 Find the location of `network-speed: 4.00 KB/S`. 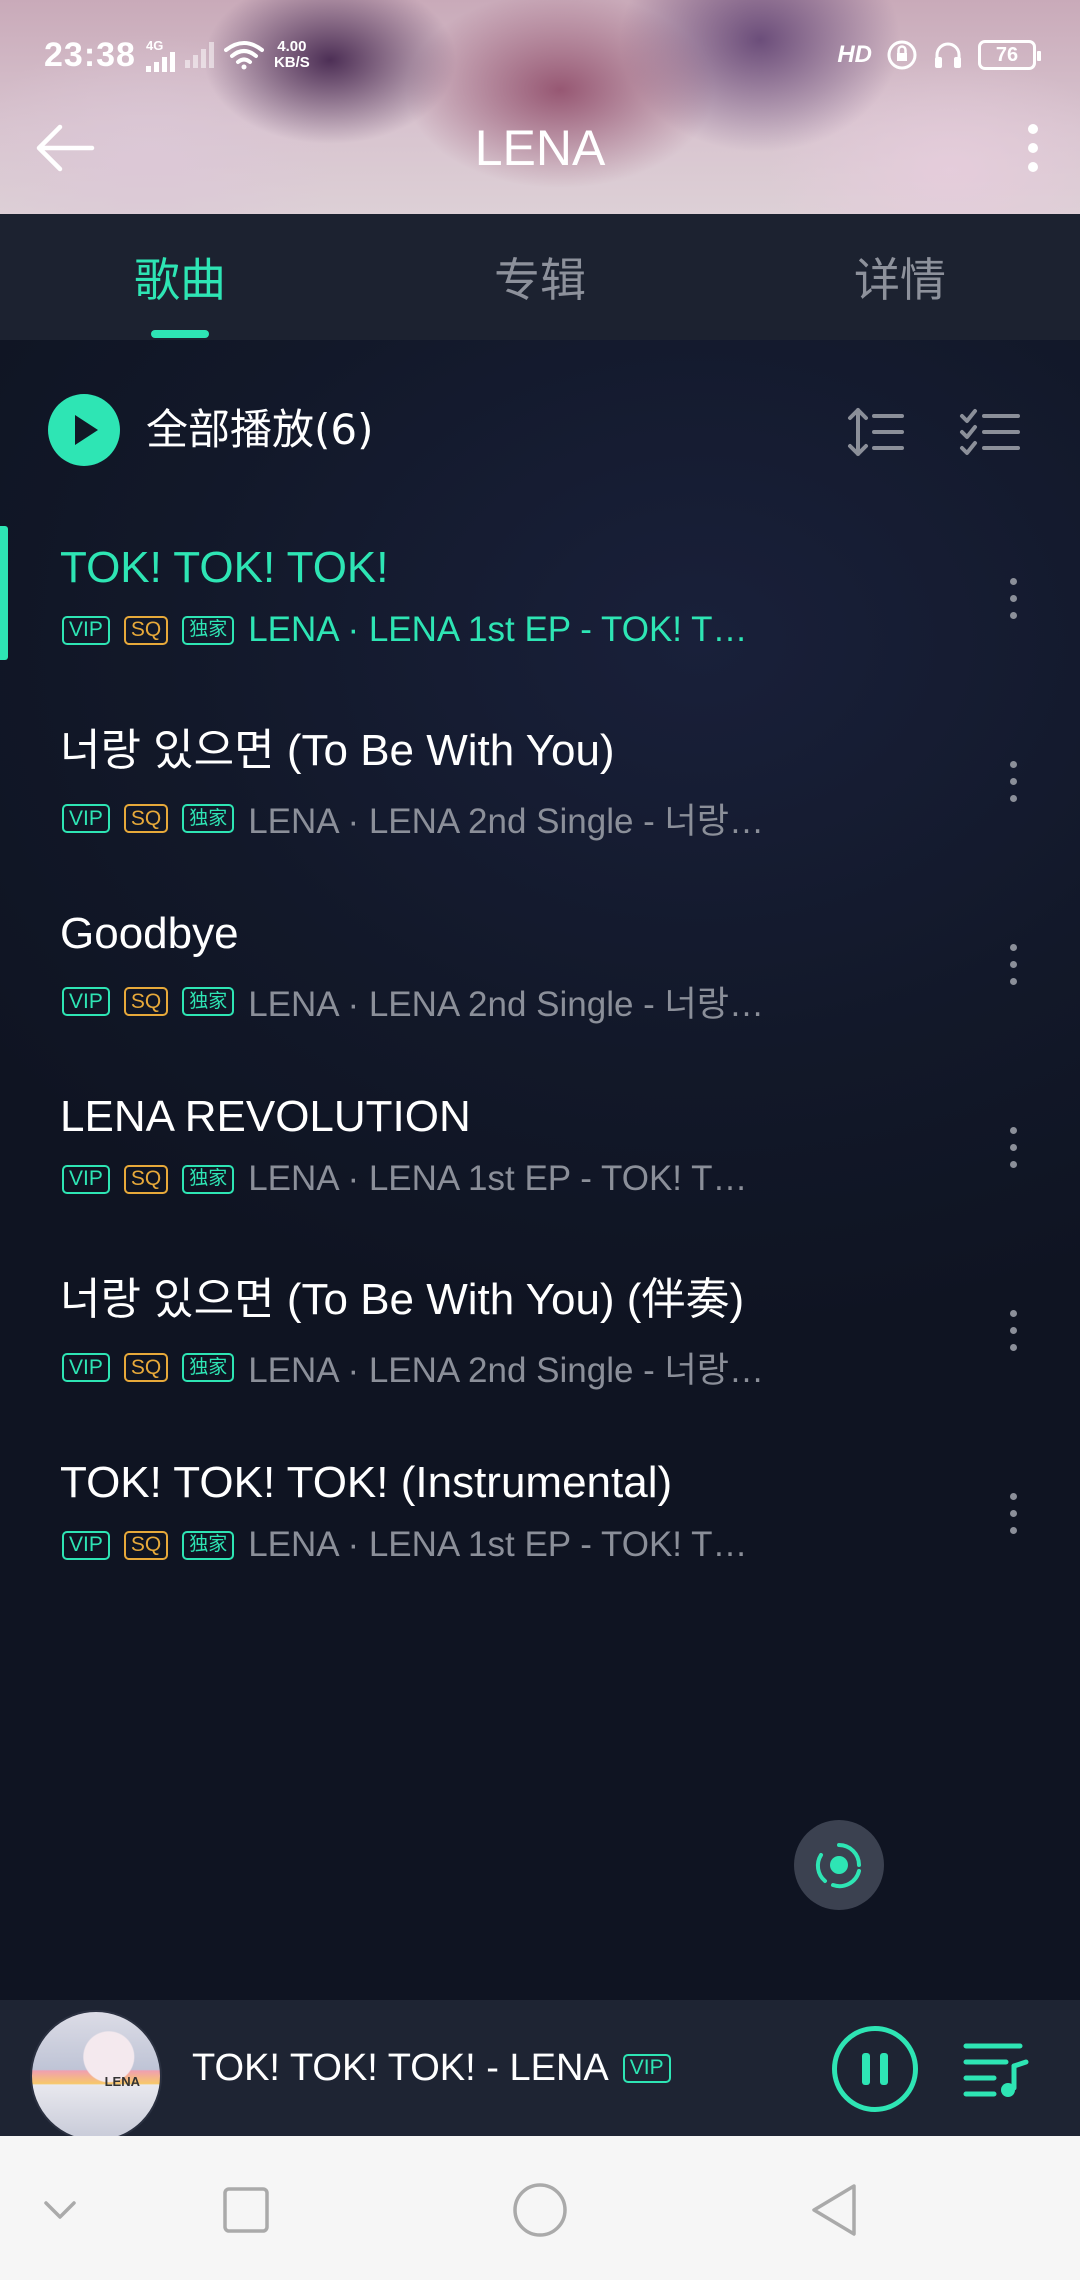

network-speed: 4.00 KB/S is located at coordinates (292, 55).